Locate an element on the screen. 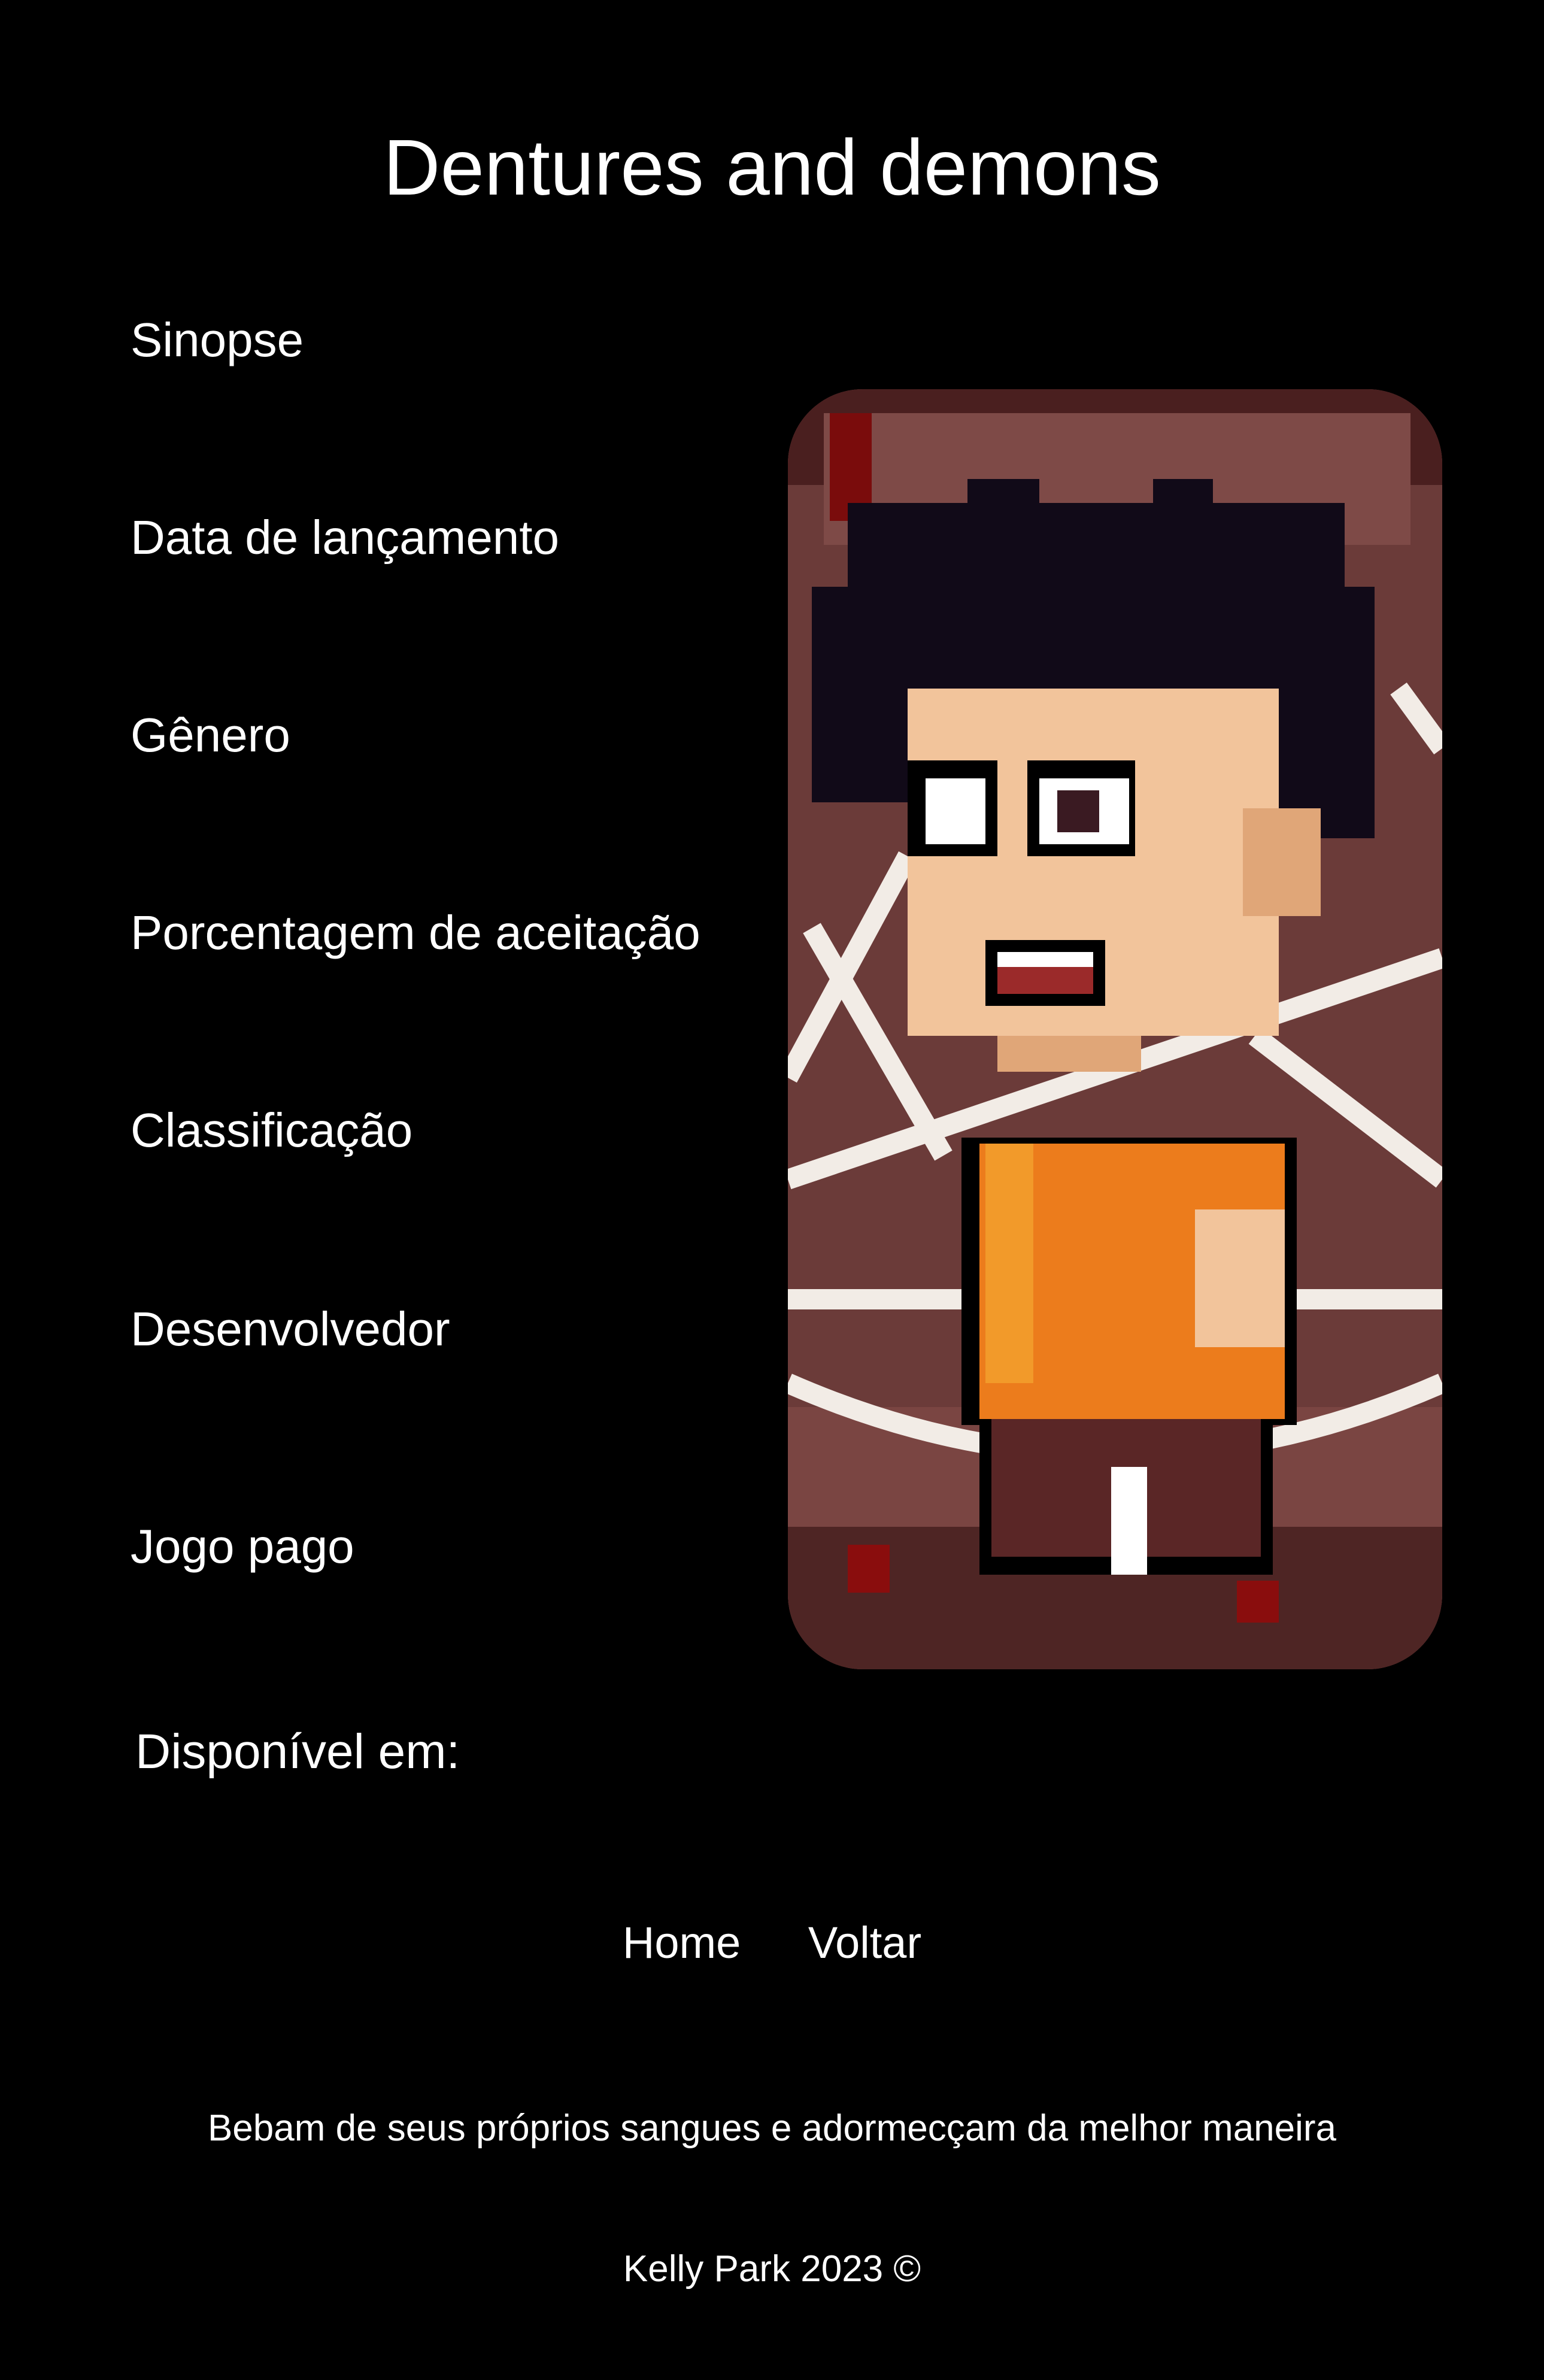  release-date-label: Data de lançamento is located at coordinates (345, 537).